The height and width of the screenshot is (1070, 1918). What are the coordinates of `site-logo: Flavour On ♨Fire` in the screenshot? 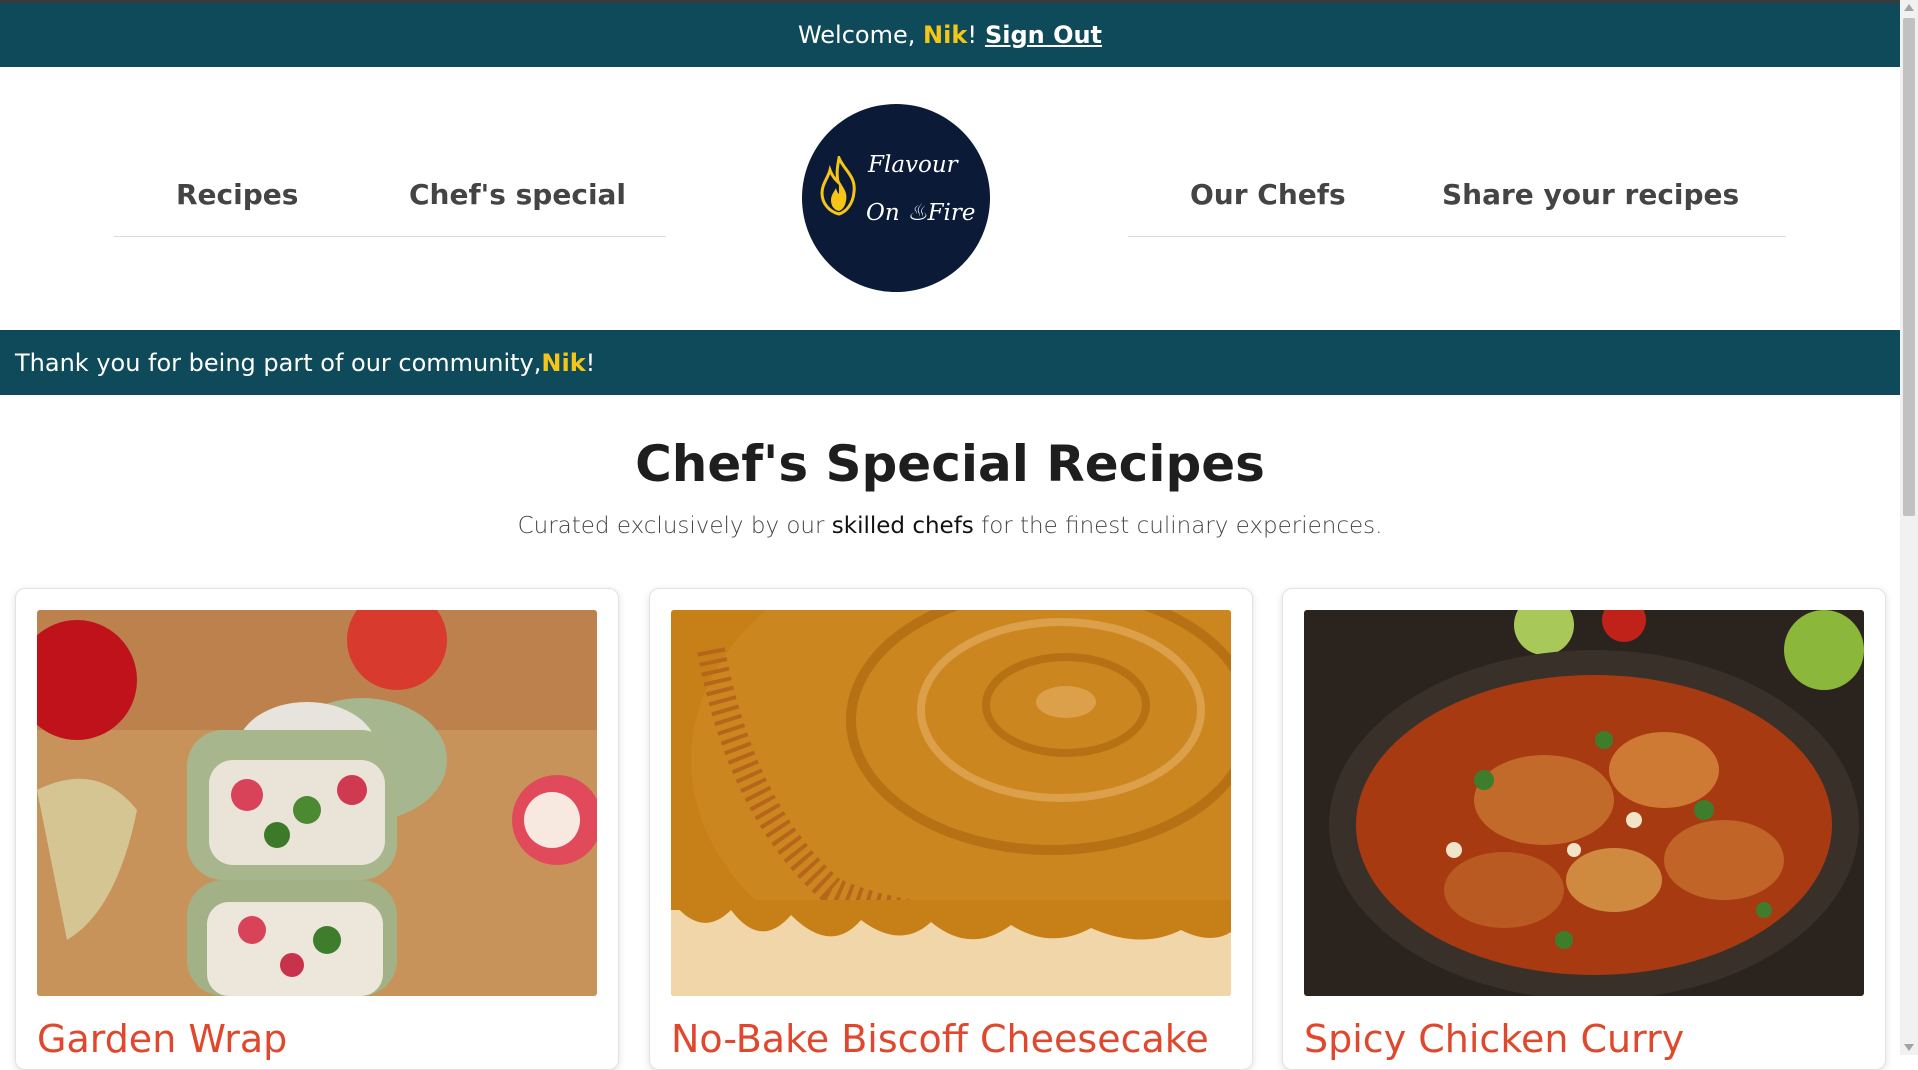 It's located at (896, 198).